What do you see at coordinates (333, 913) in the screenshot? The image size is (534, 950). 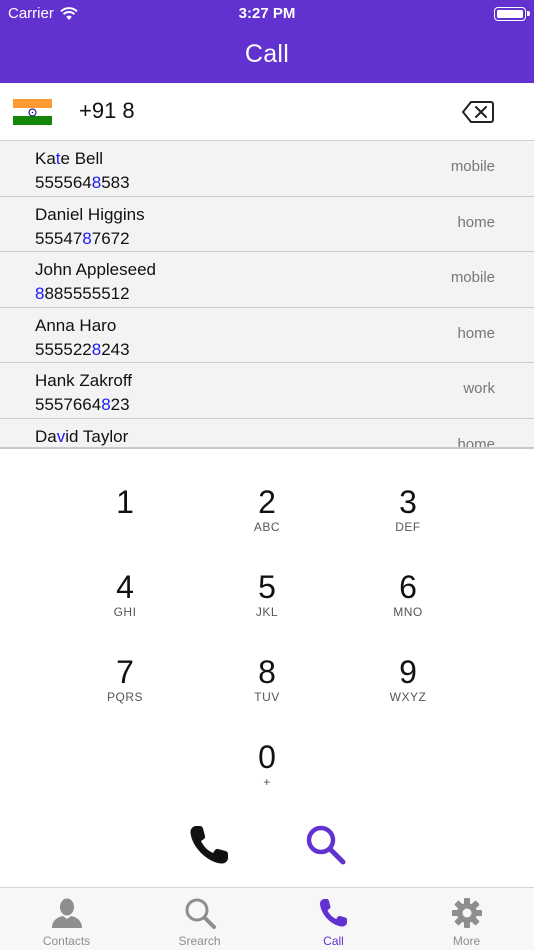 I see `phone-icon` at bounding box center [333, 913].